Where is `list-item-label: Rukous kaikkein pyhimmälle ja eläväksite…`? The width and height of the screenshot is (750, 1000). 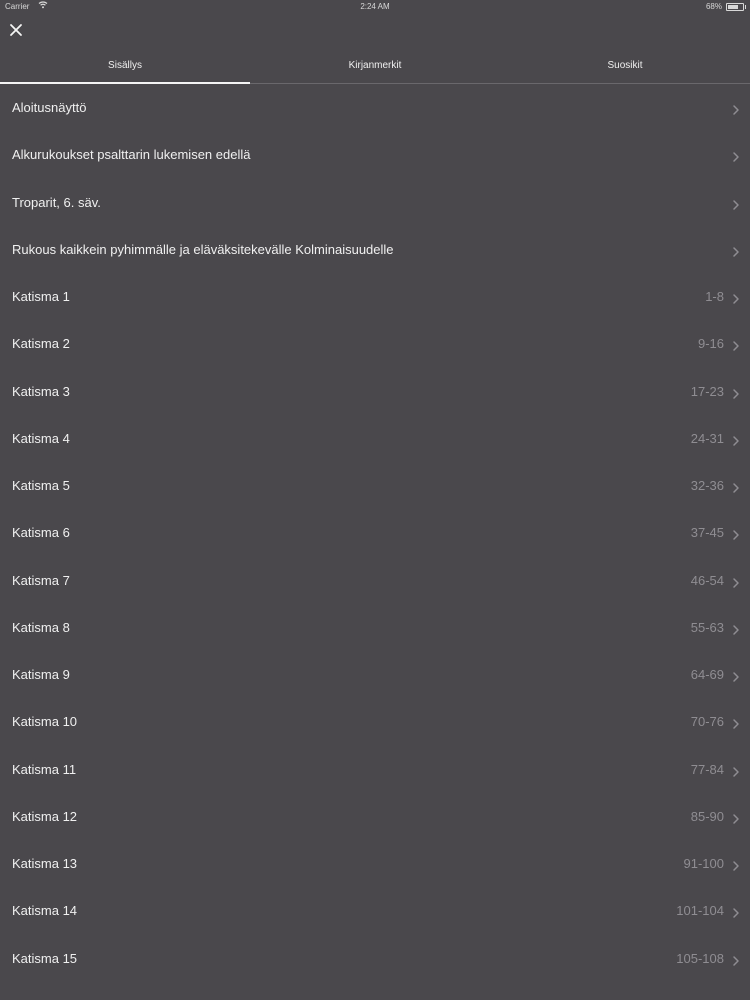 list-item-label: Rukous kaikkein pyhimmälle ja eläväksite… is located at coordinates (203, 249).